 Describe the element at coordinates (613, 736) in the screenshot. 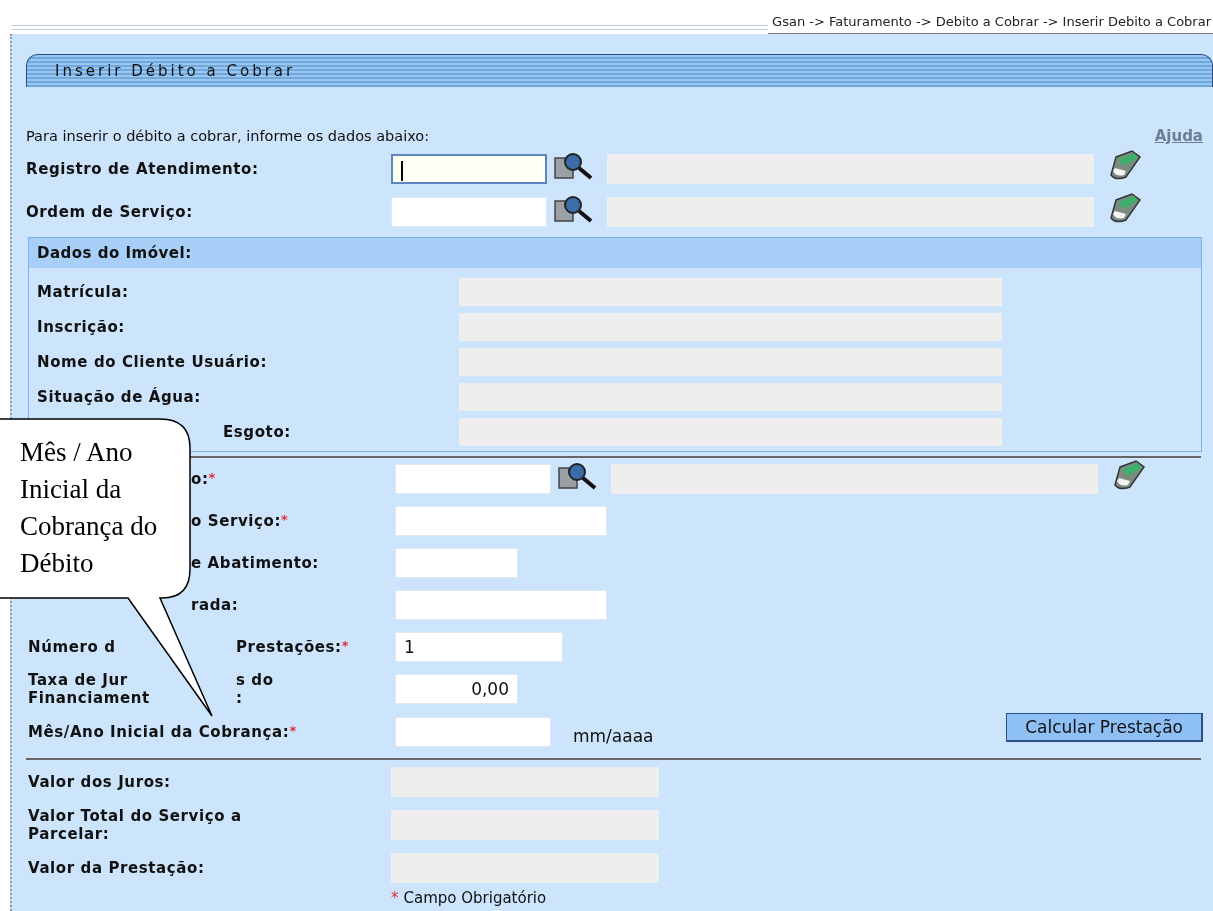

I see `format-hint: mm/aaaa` at that location.